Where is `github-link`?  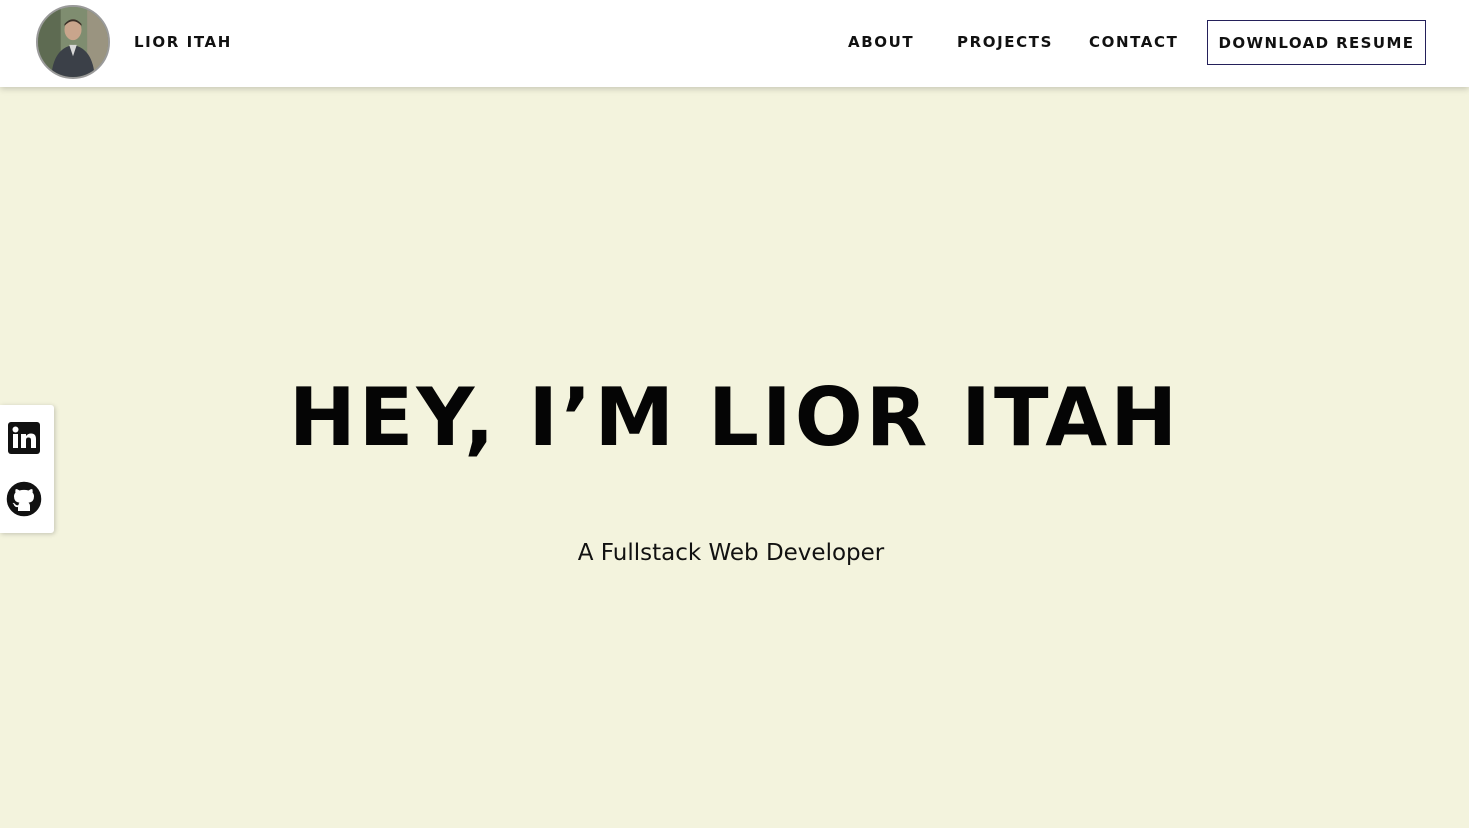 github-link is located at coordinates (24, 499).